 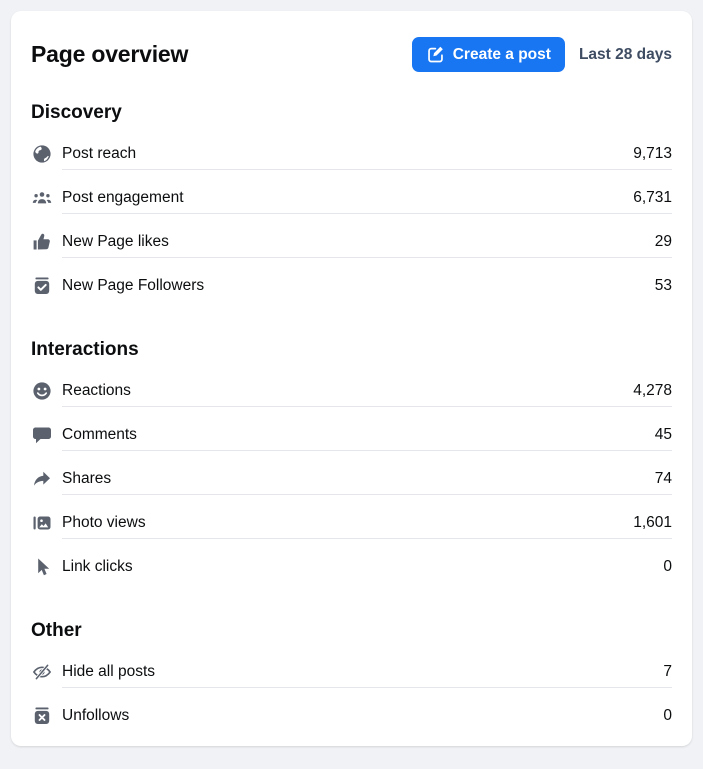 What do you see at coordinates (109, 671) in the screenshot?
I see `metric-label: Hide all posts` at bounding box center [109, 671].